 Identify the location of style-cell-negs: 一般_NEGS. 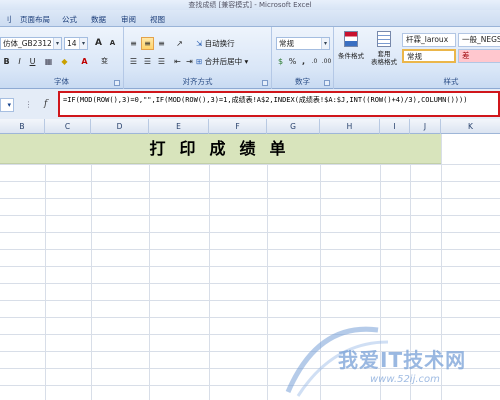
(479, 40).